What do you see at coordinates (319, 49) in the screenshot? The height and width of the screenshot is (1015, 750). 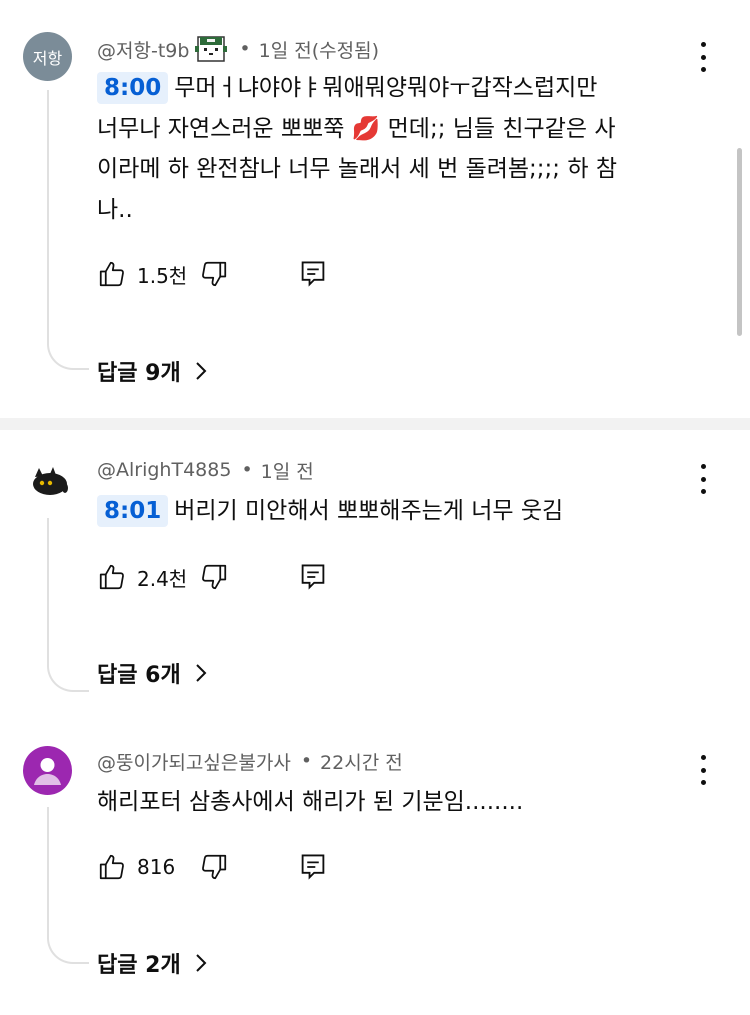 I see `comment-time: 1일 전(수정됨)` at bounding box center [319, 49].